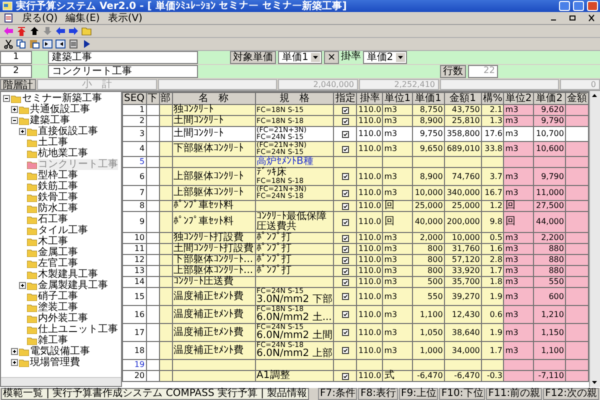 This screenshot has width=600, height=400. What do you see at coordinates (34, 31) in the screenshot?
I see `arrow-up-icon` at bounding box center [34, 31].